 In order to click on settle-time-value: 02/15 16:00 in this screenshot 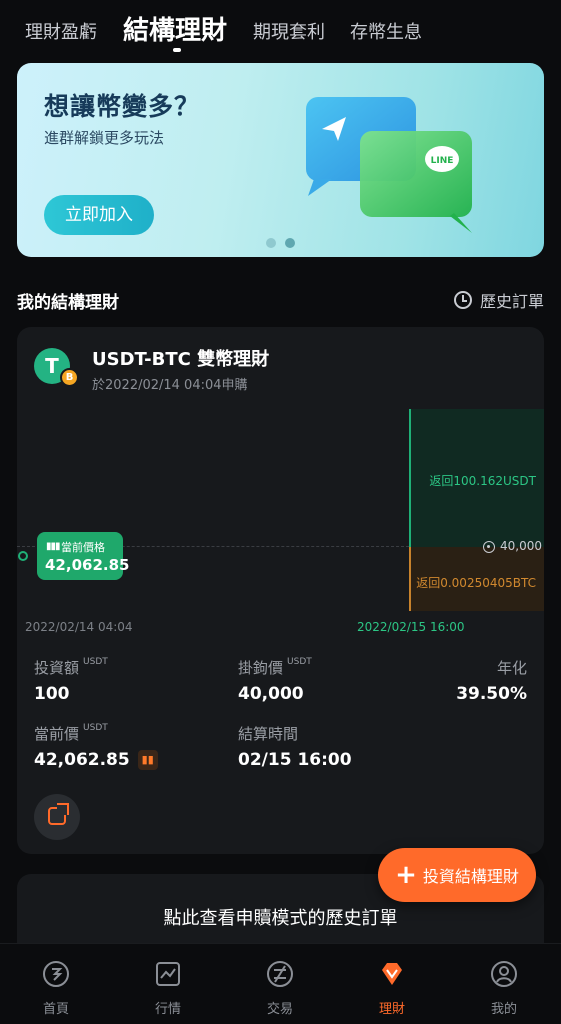, I will do `click(295, 760)`.